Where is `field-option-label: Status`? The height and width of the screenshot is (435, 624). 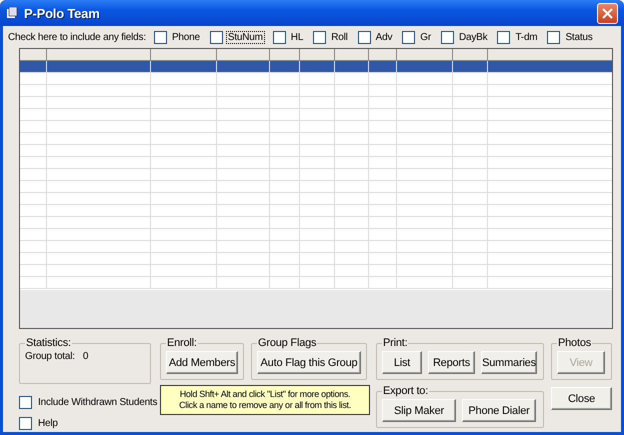
field-option-label: Status is located at coordinates (579, 37).